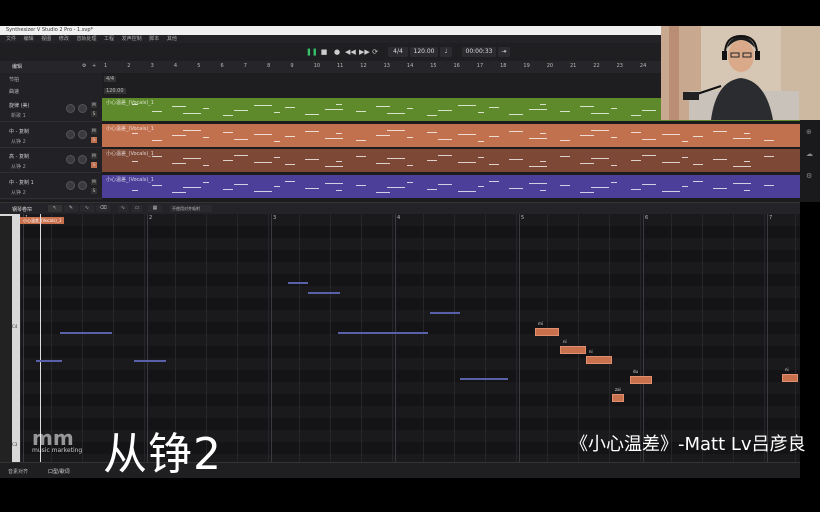 The height and width of the screenshot is (512, 820). I want to click on tab-phoneme-align: 音素对齐, so click(18, 471).